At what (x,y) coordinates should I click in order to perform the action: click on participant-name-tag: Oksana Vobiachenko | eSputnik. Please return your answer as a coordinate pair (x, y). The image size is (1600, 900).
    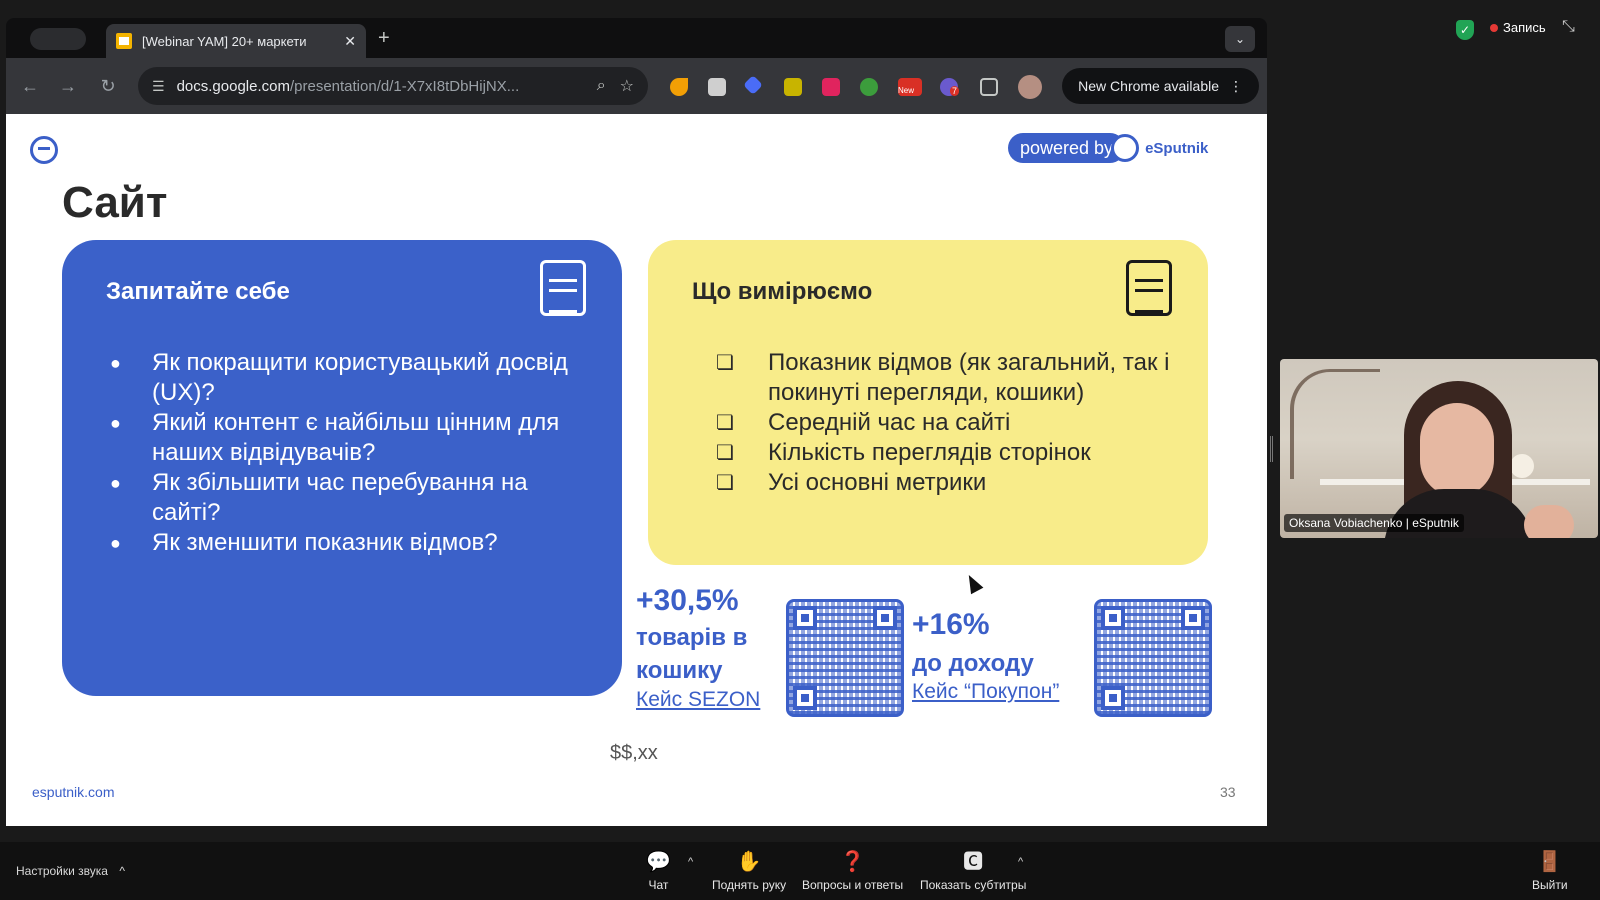
    Looking at the image, I should click on (1374, 523).